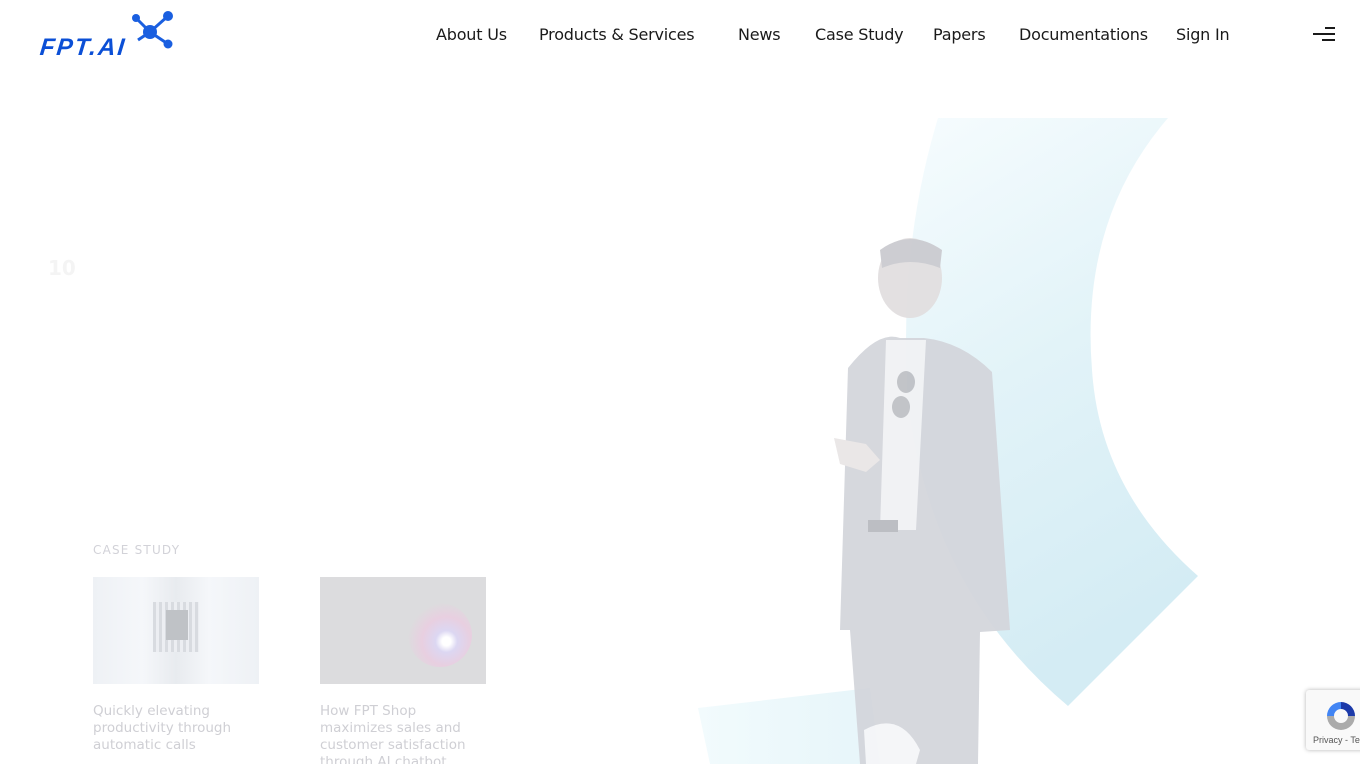 The image size is (1360, 764). What do you see at coordinates (152, 30) in the screenshot?
I see `network-nodes-icon` at bounding box center [152, 30].